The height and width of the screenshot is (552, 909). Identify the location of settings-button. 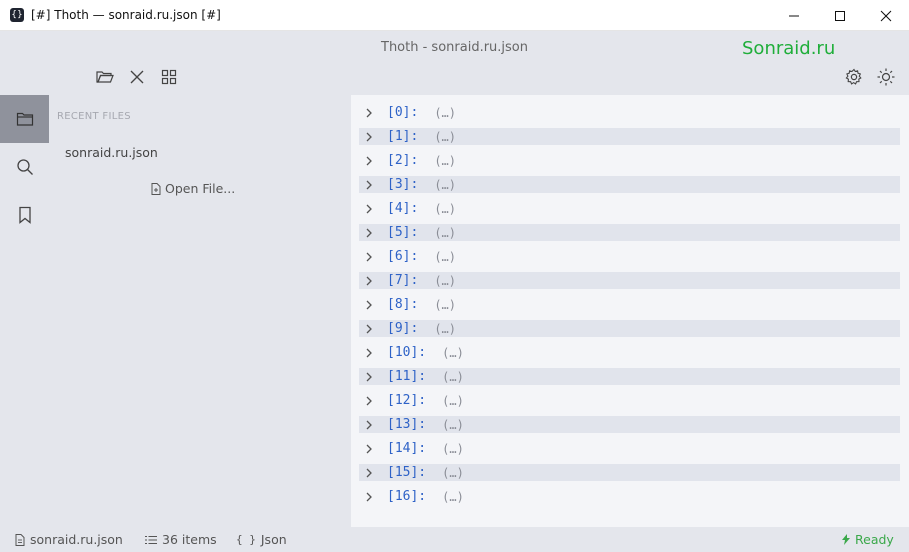
(854, 77).